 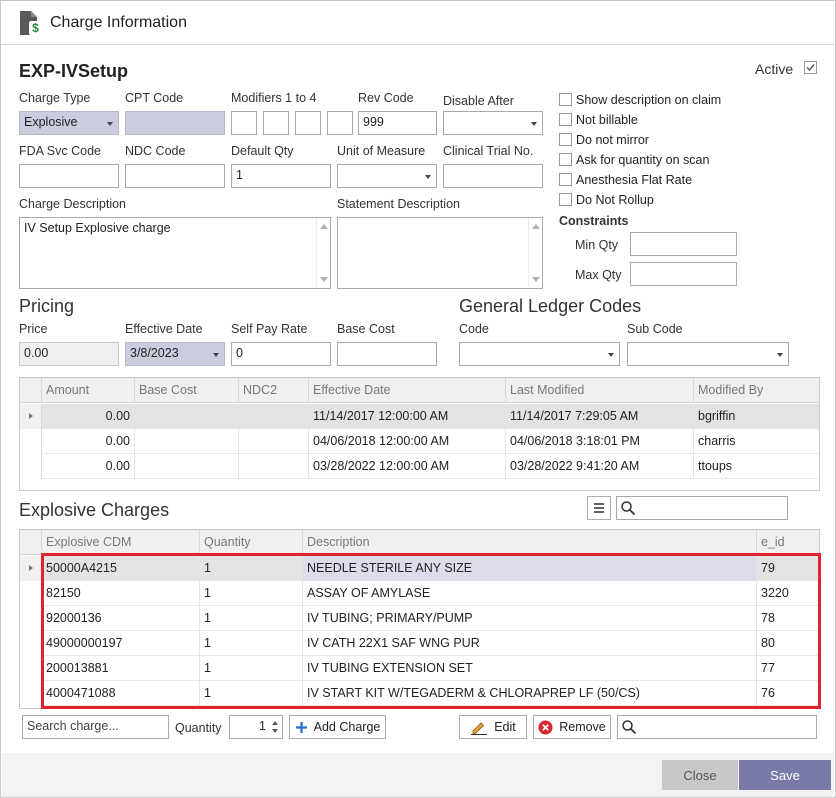 I want to click on price-input: 0.00, so click(x=69, y=354).